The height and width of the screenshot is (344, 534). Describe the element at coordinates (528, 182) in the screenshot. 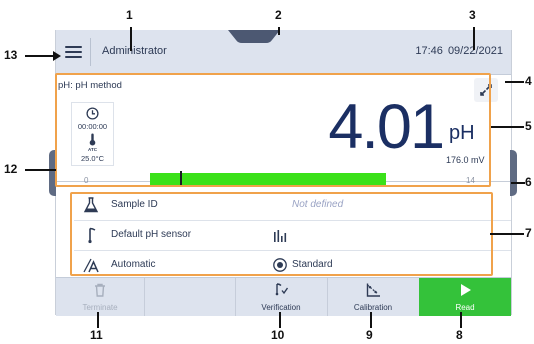

I see `callout-6: 6` at that location.